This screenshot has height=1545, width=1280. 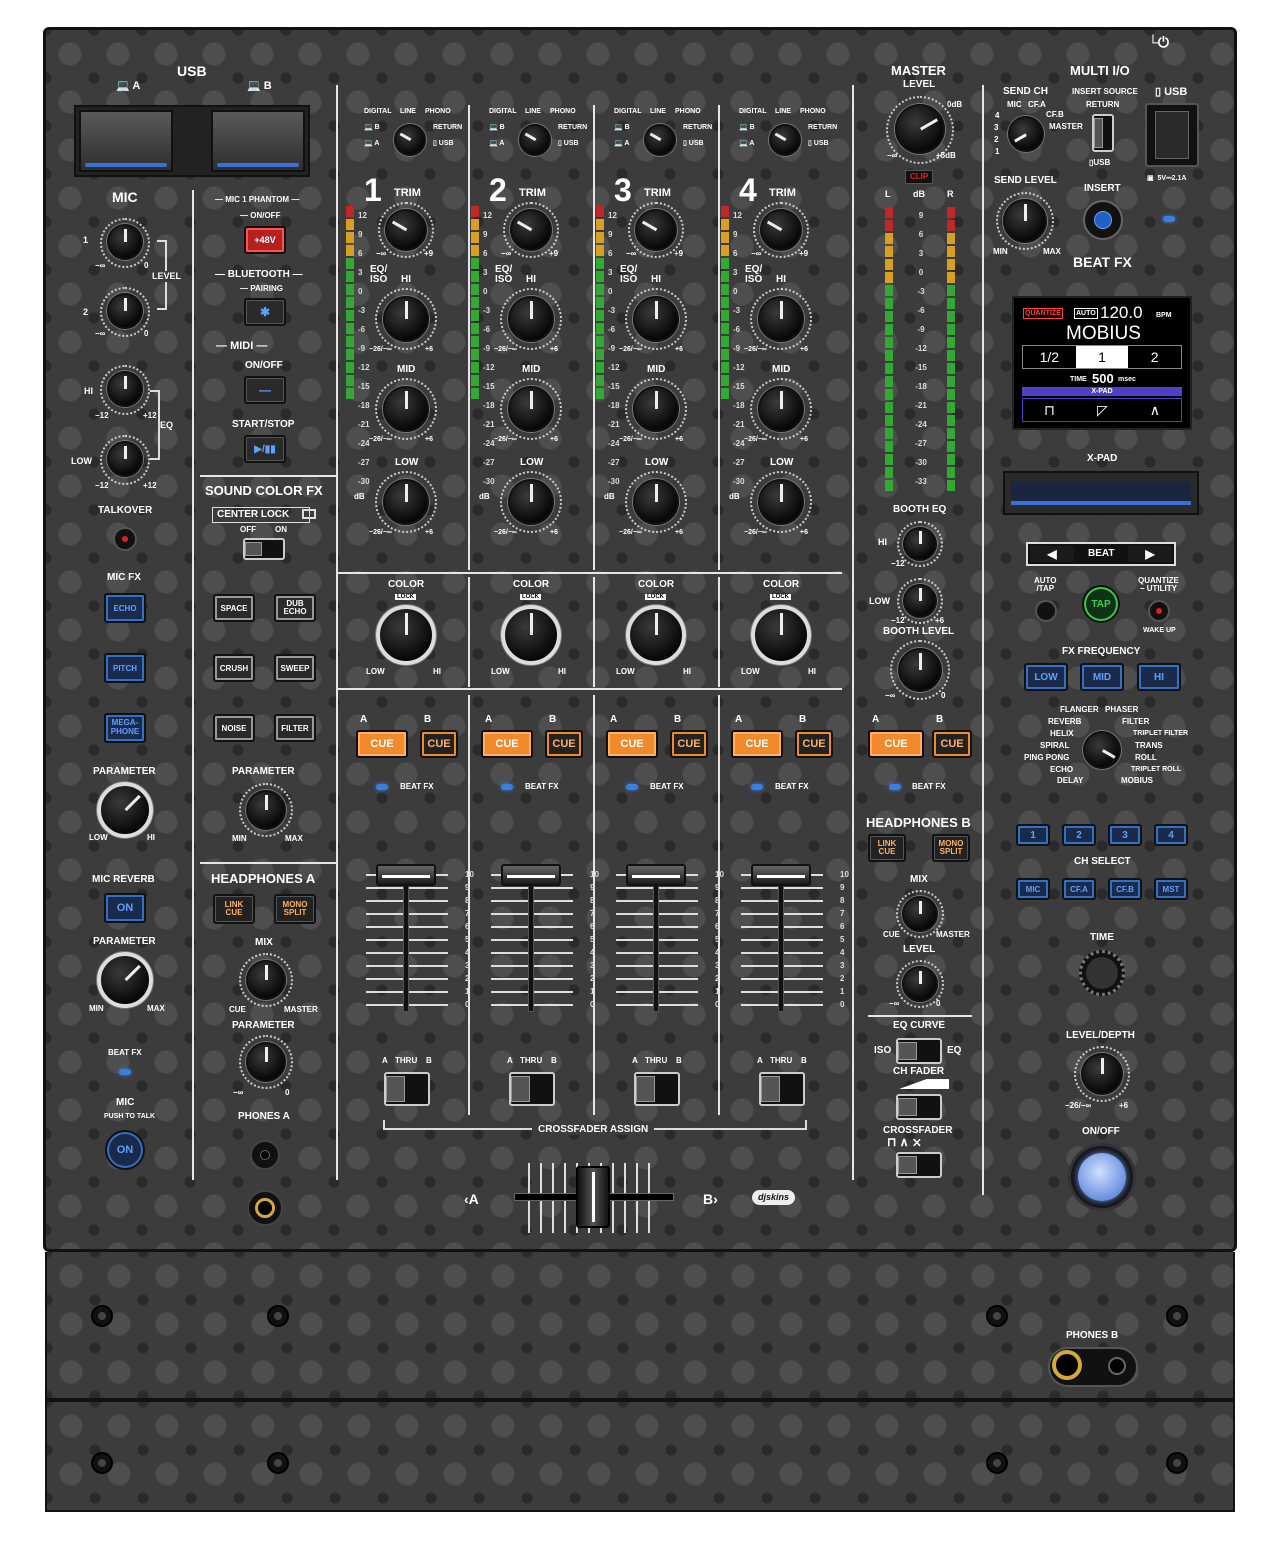 I want to click on hpa-link-cue-button: LINK CUE, so click(x=234, y=909).